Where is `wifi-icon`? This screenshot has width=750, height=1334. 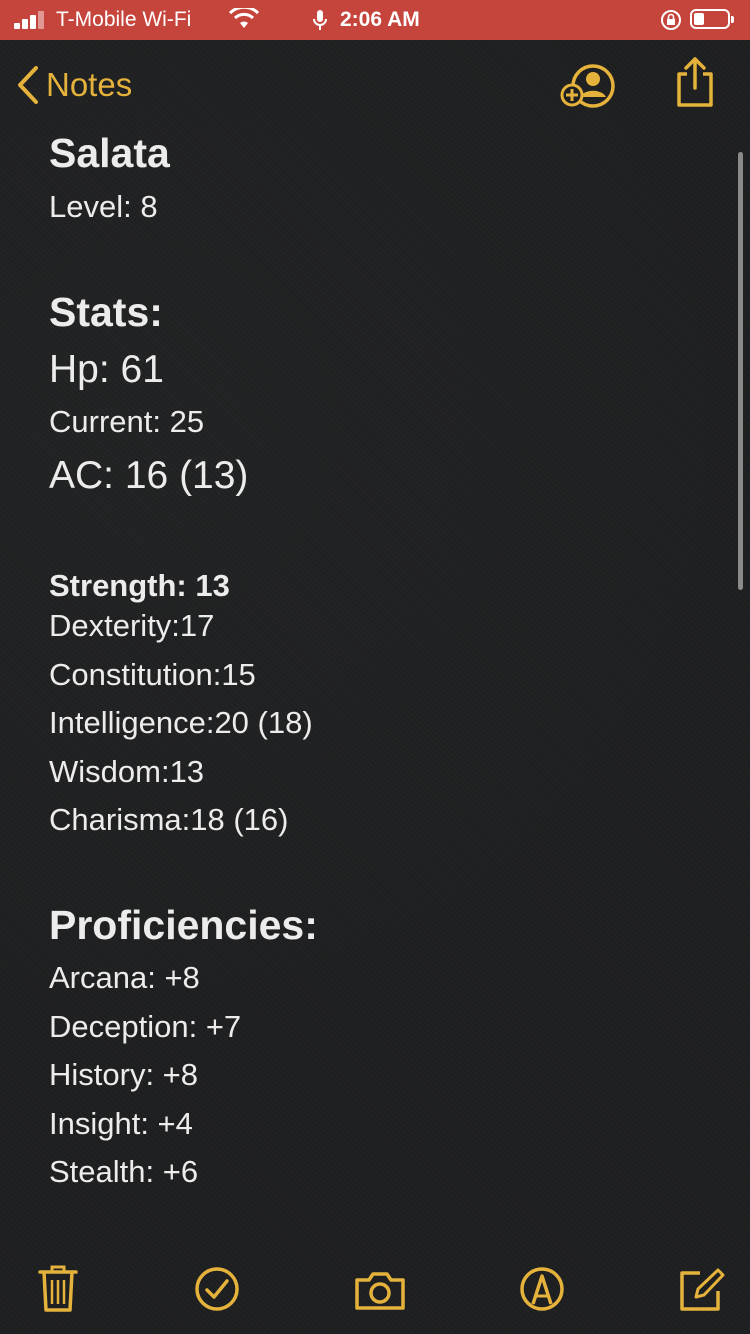
wifi-icon is located at coordinates (244, 18).